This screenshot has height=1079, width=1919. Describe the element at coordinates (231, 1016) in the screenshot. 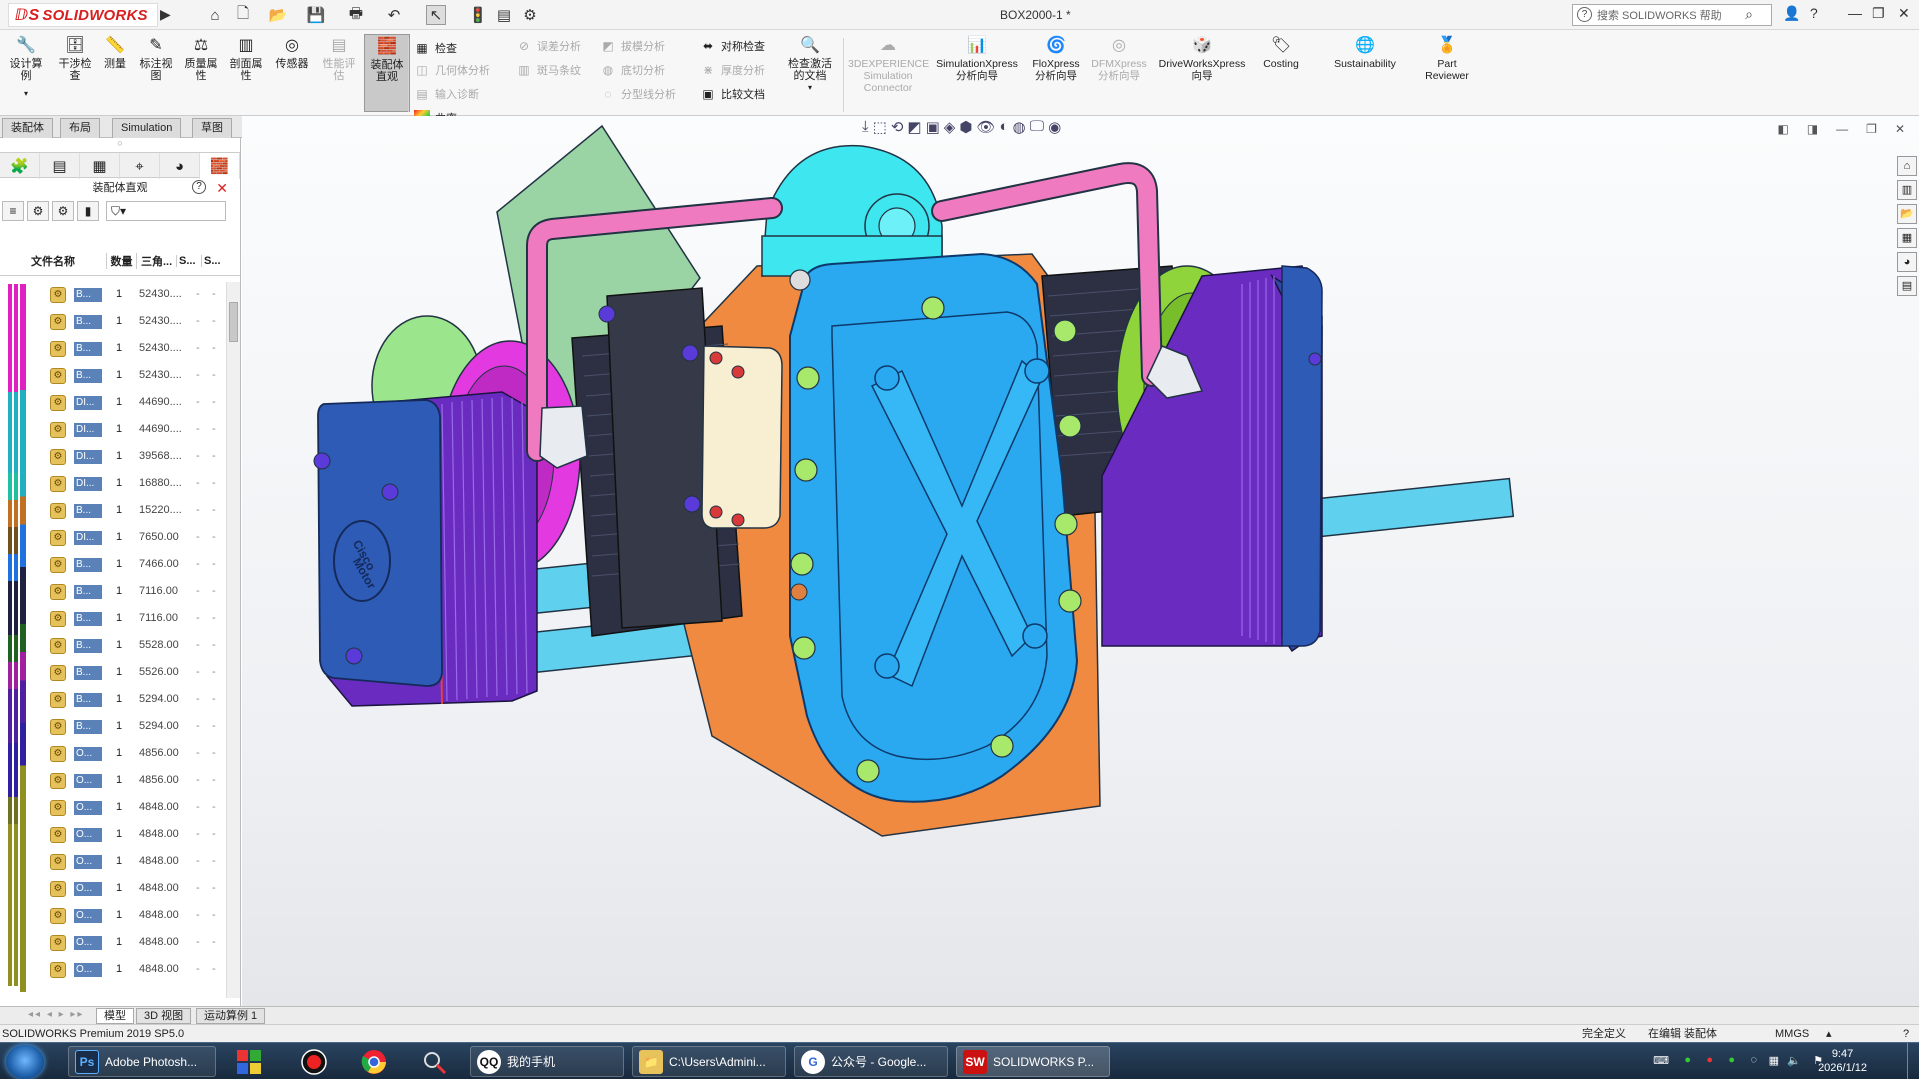

I see `tab-motion-study: 运动算例 1` at that location.